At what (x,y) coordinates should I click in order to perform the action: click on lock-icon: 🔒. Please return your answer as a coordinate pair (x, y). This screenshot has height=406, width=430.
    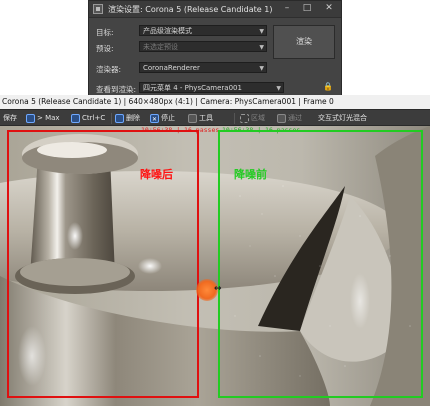
    Looking at the image, I should click on (328, 87).